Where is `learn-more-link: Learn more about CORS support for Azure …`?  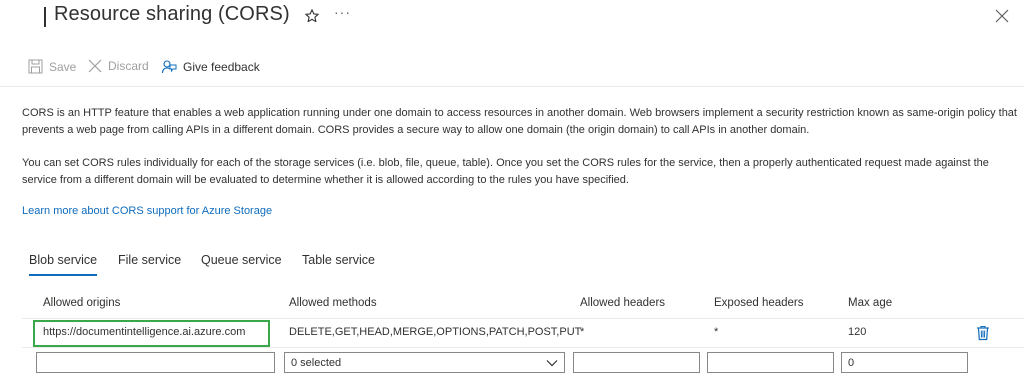 learn-more-link: Learn more about CORS support for Azure … is located at coordinates (147, 211).